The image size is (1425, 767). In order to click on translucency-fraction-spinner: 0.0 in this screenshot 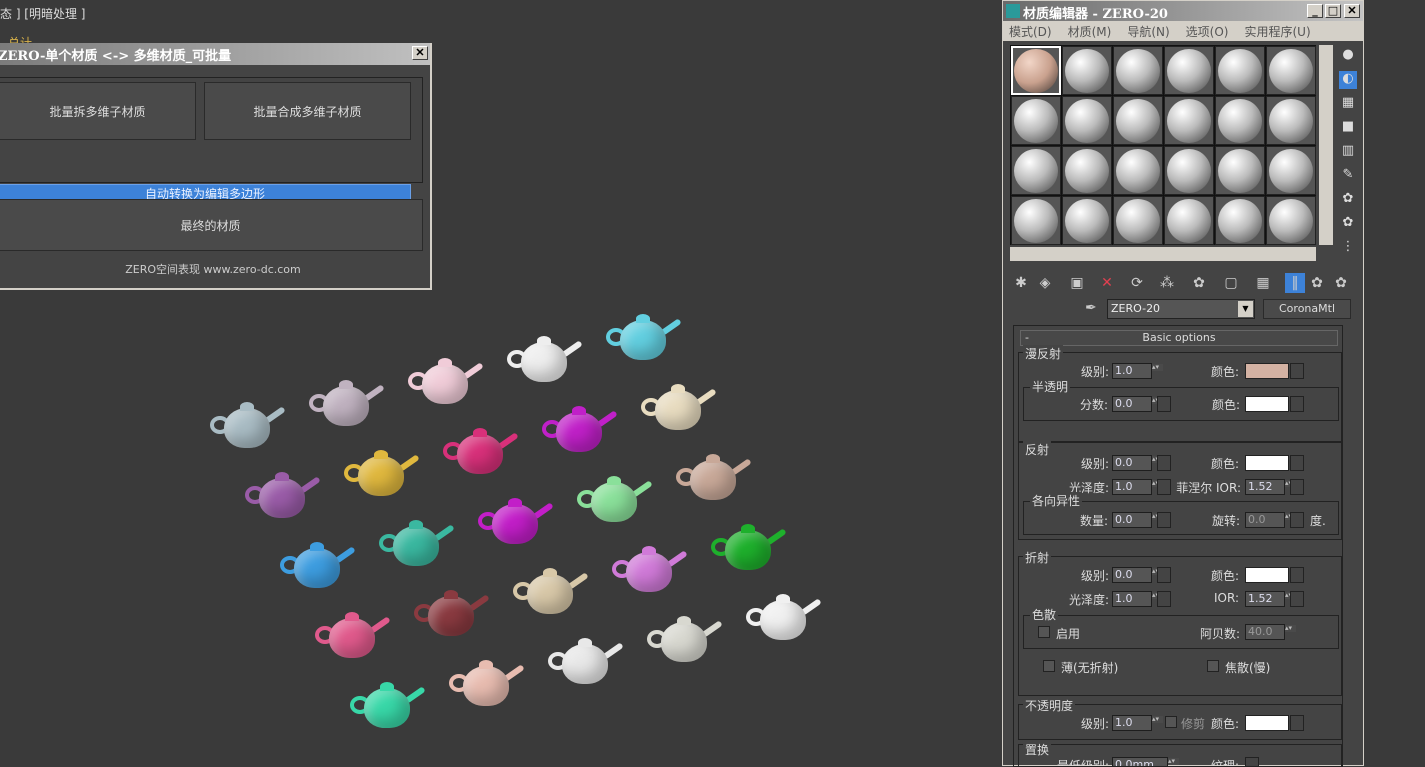, I will do `click(1137, 404)`.